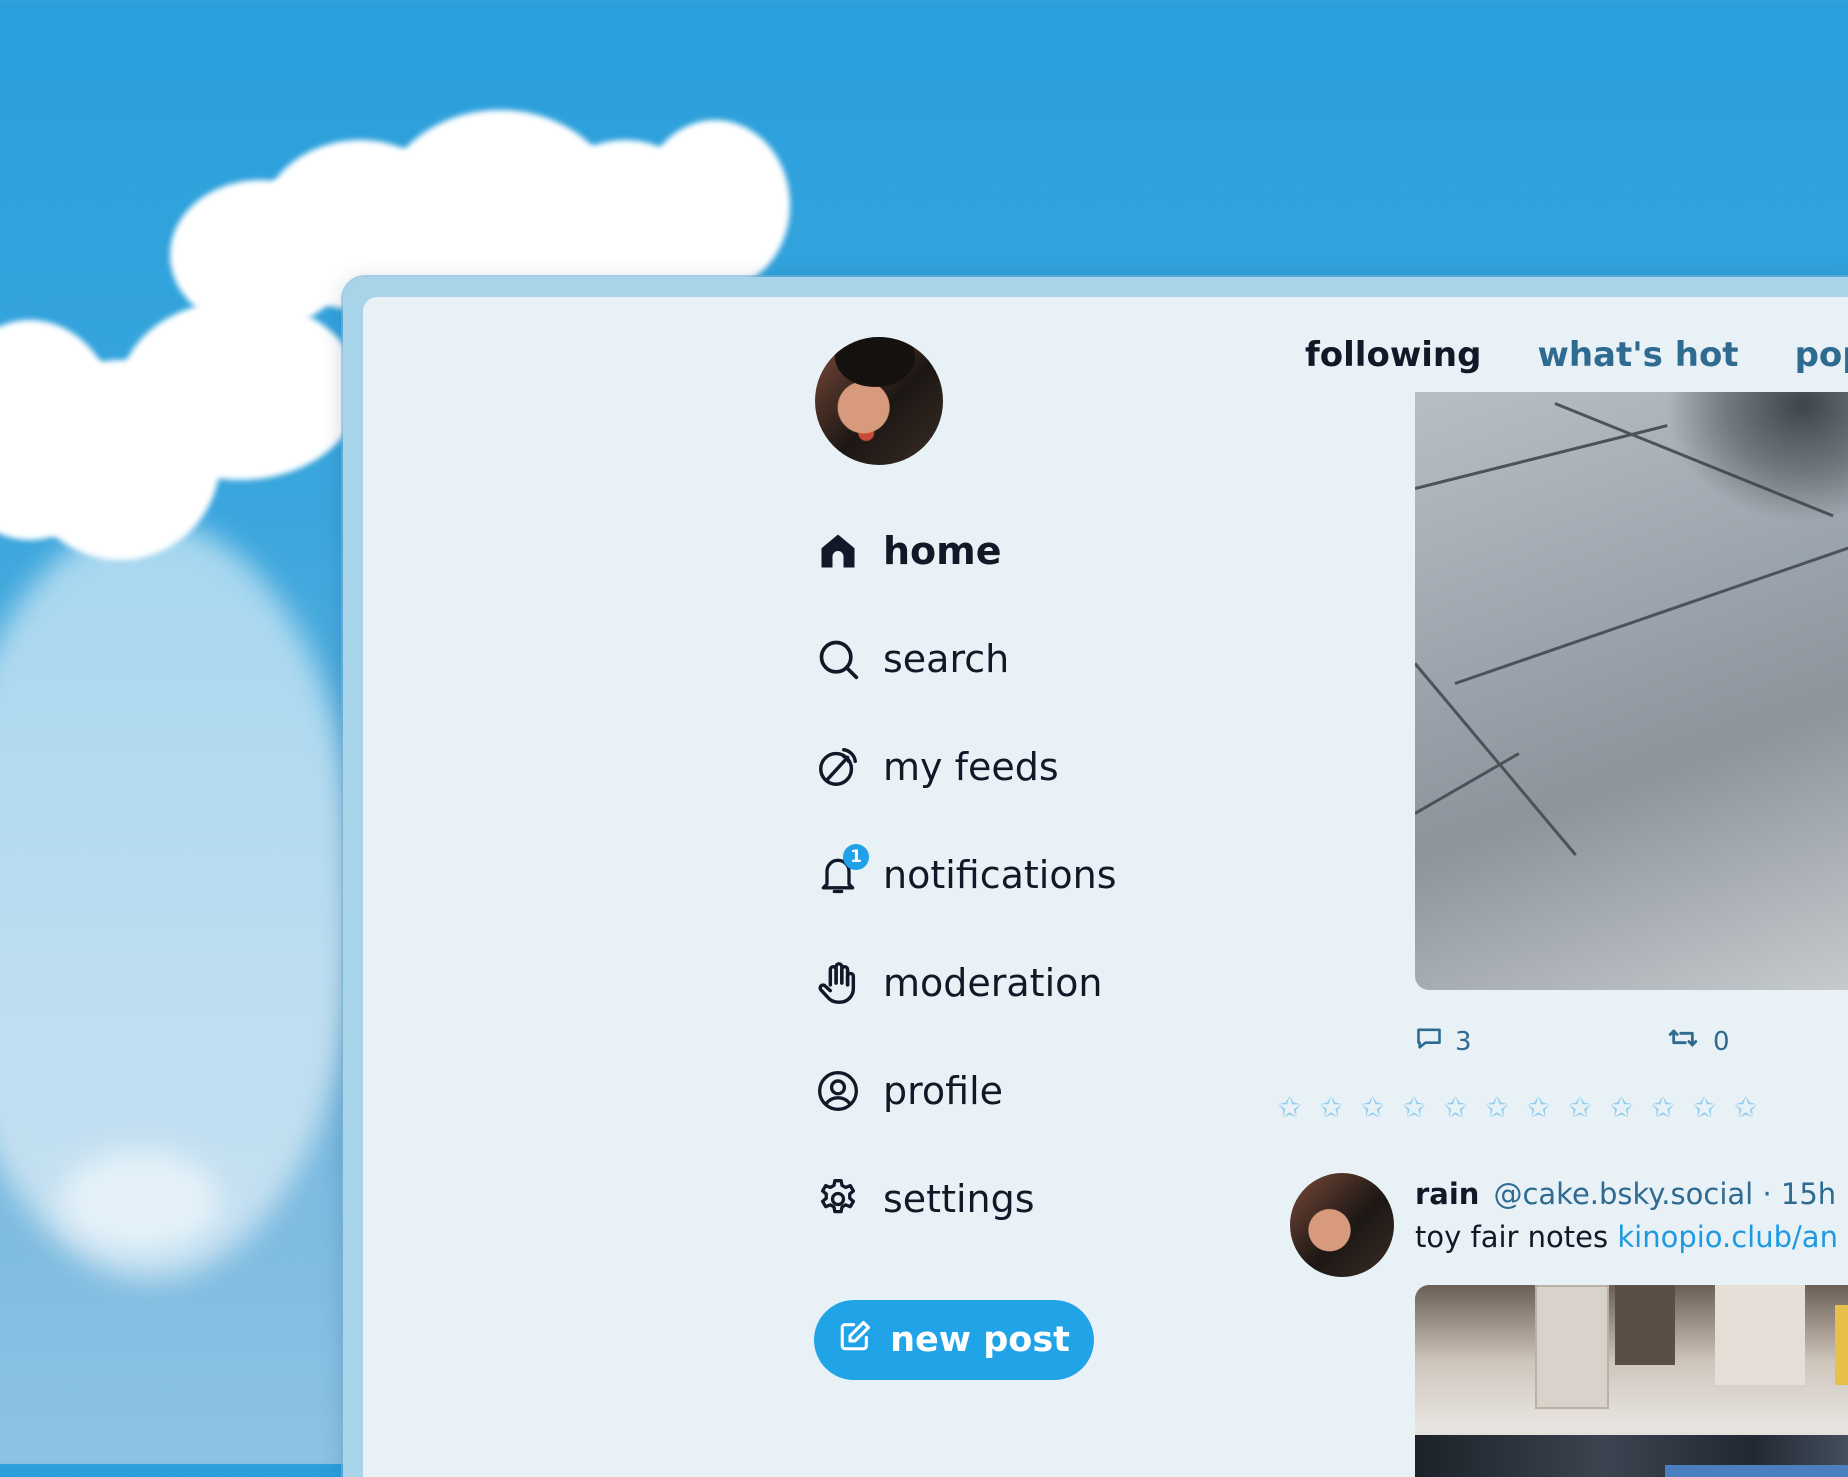 The image size is (1848, 1477). What do you see at coordinates (1721, 1041) in the screenshot?
I see `repost-count: 0` at bounding box center [1721, 1041].